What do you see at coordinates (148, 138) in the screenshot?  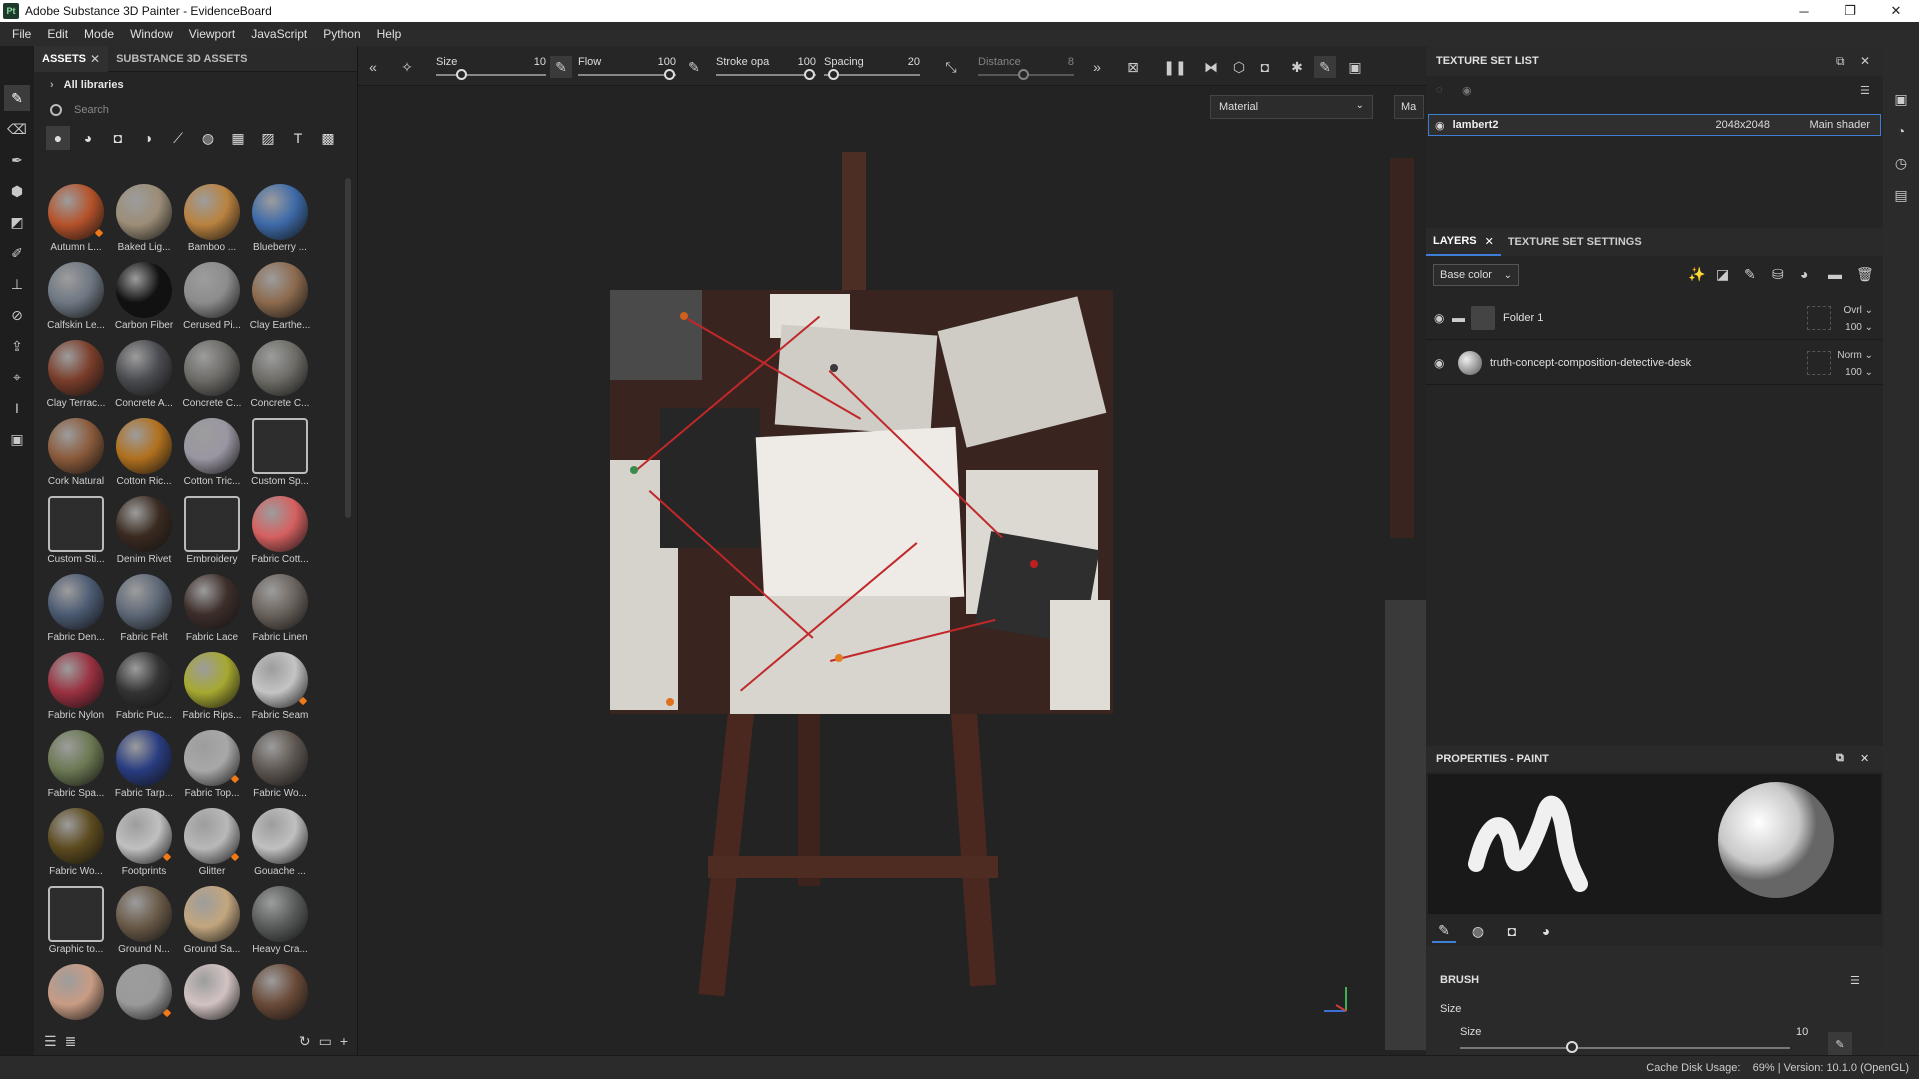 I see `filters-filter-icon: ◑` at bounding box center [148, 138].